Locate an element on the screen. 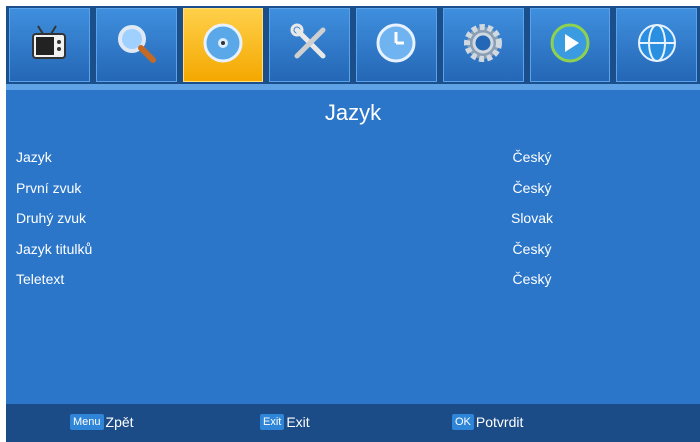 The width and height of the screenshot is (700, 442). setting-label: Jazyk is located at coordinates (34, 157).